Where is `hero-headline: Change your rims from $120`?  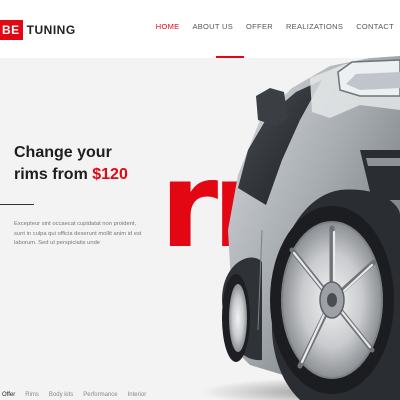
hero-headline: Change your rims from $120 is located at coordinates (104, 164).